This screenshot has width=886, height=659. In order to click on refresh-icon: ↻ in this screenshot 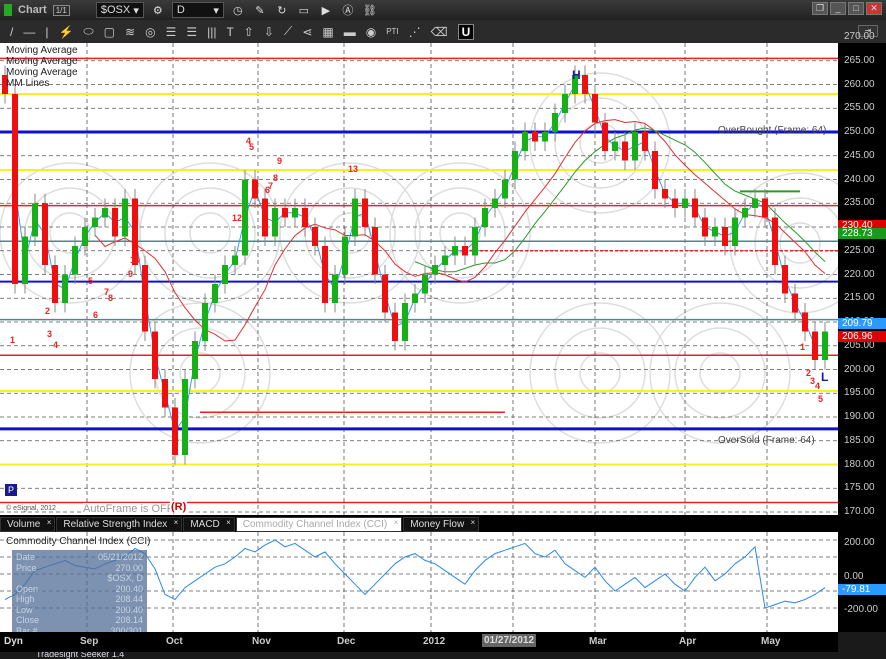, I will do `click(282, 10)`.